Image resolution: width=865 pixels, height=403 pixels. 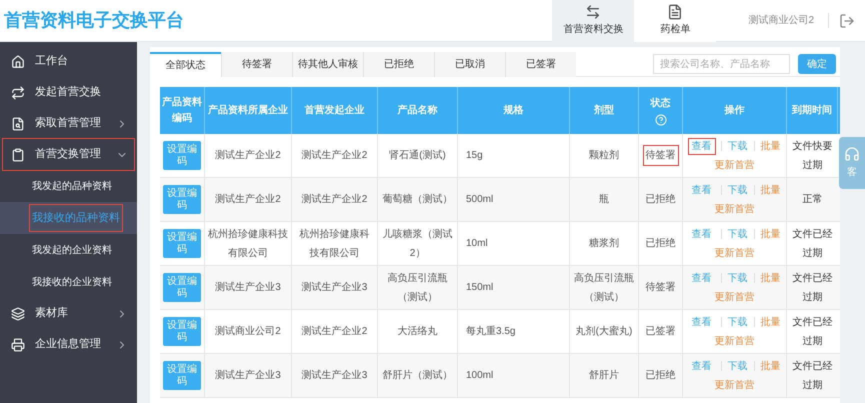 I want to click on table-cell-text: 15g, so click(x=474, y=156).